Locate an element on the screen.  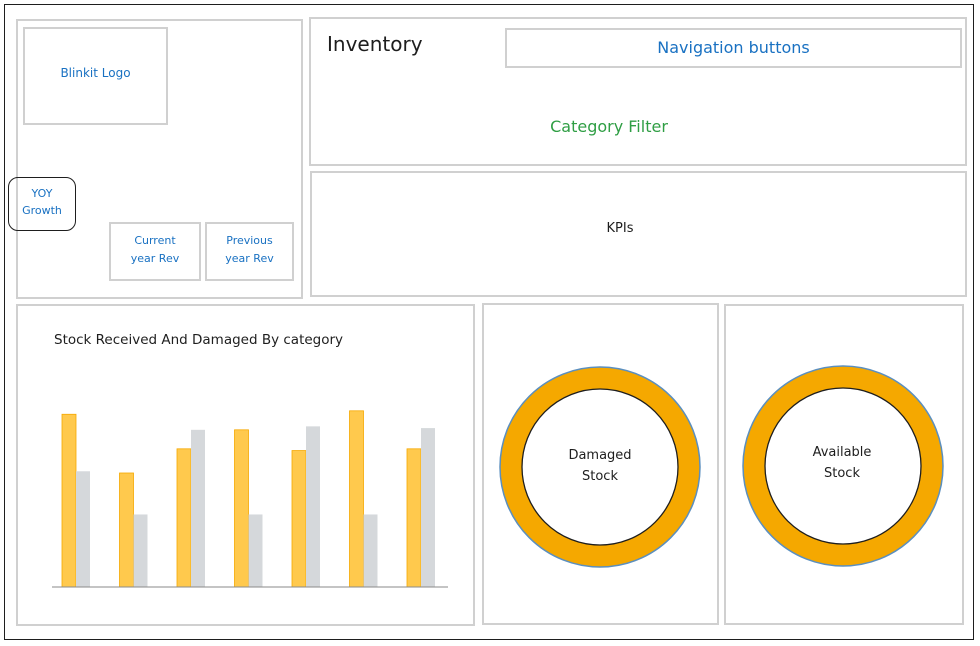
available-stock-label-line1: Available is located at coordinates (842, 452).